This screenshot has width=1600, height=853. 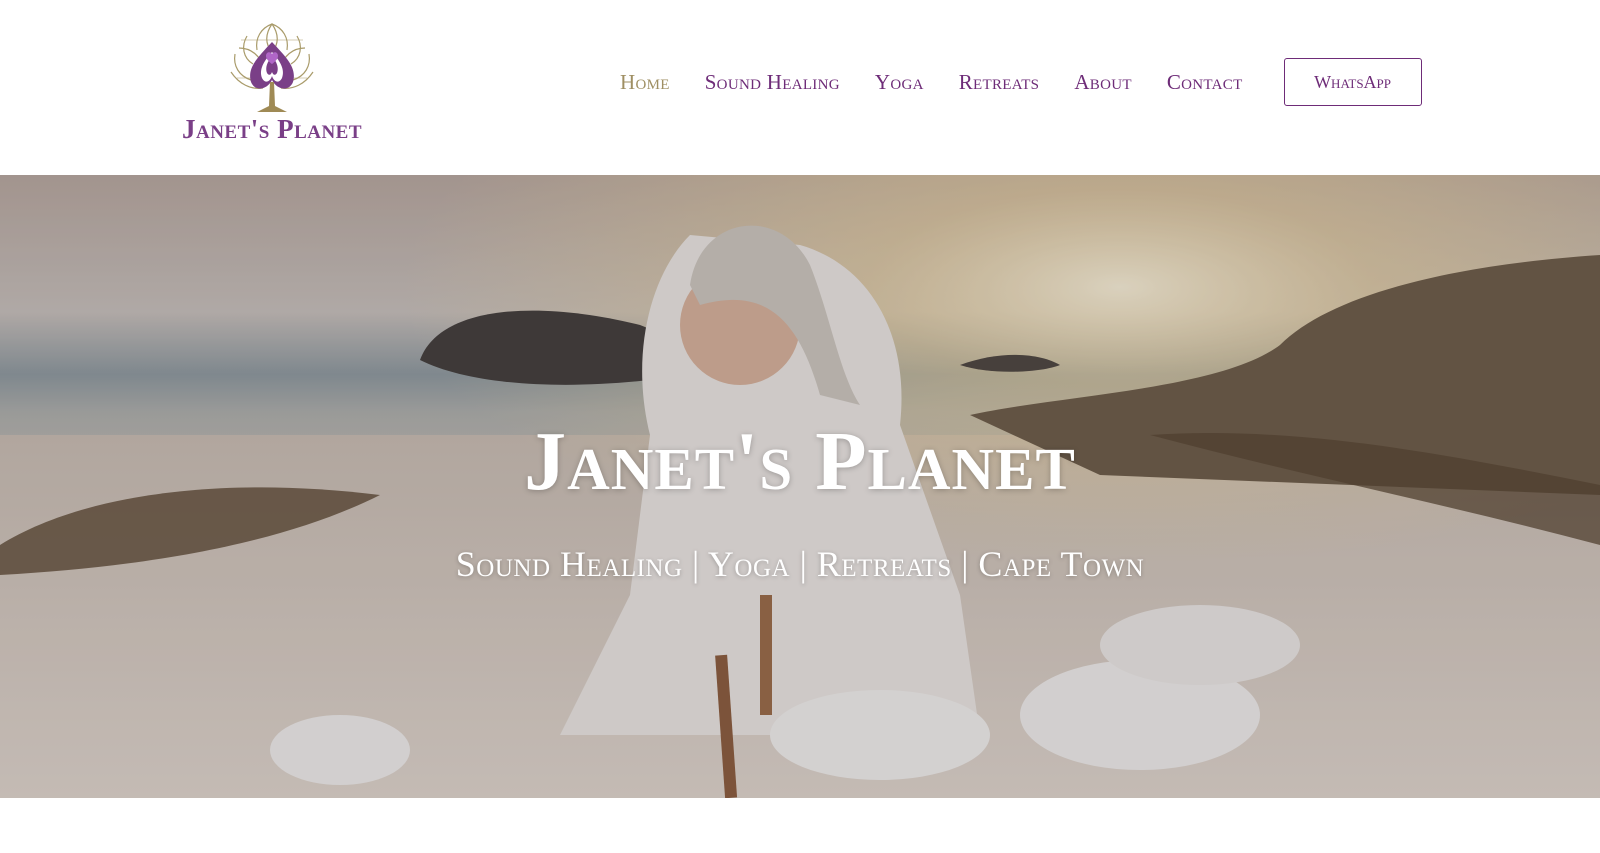 What do you see at coordinates (899, 82) in the screenshot?
I see `nav-item-yoga: Yoga` at bounding box center [899, 82].